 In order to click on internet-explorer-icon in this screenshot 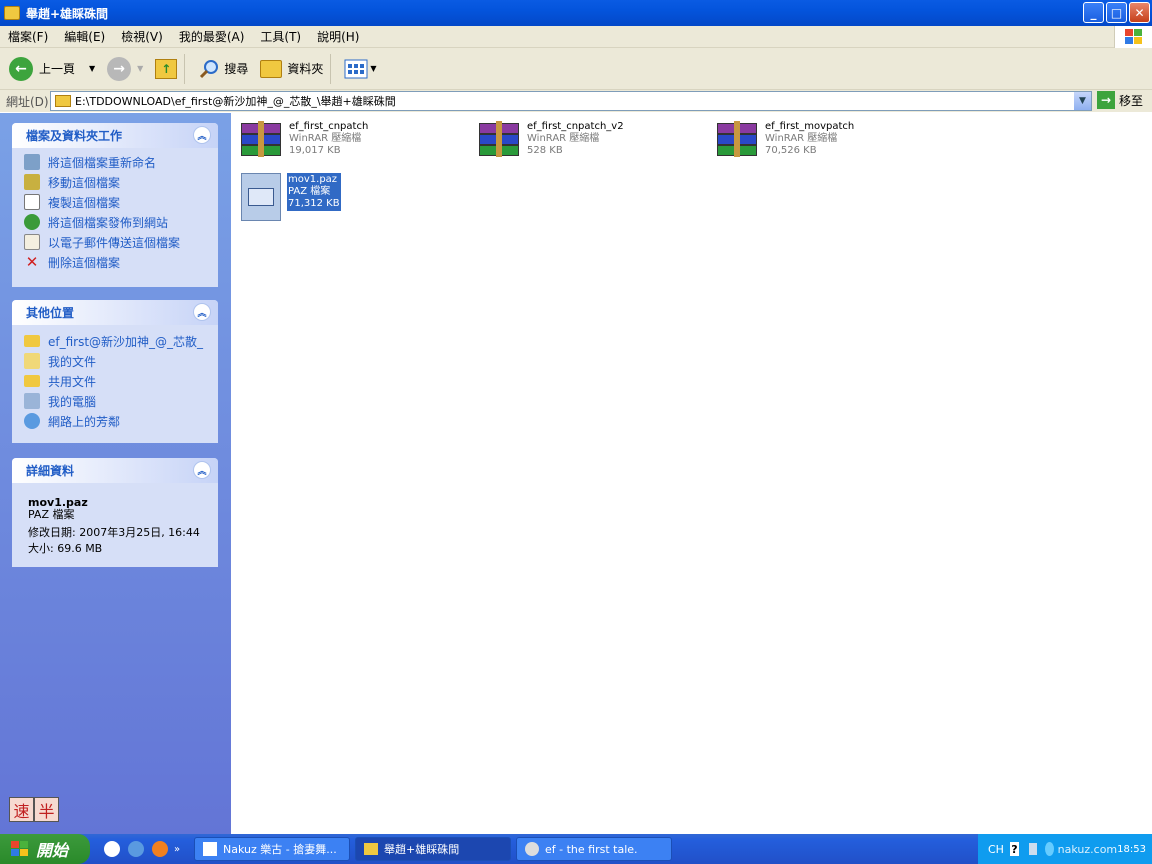, I will do `click(136, 849)`.